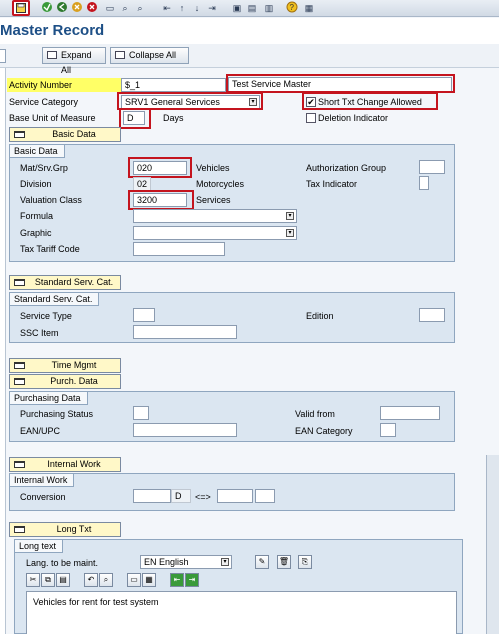  What do you see at coordinates (284, 562) in the screenshot?
I see `delete-text-icon: 🗑` at bounding box center [284, 562].